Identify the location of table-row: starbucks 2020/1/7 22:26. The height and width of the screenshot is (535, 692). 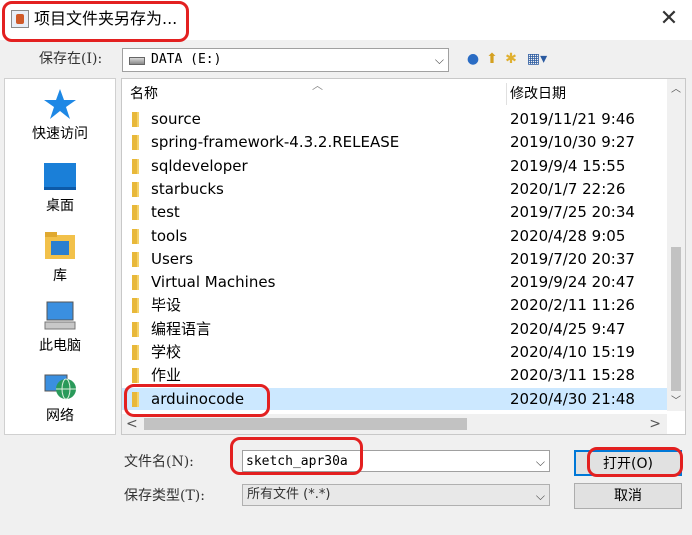
(394, 189).